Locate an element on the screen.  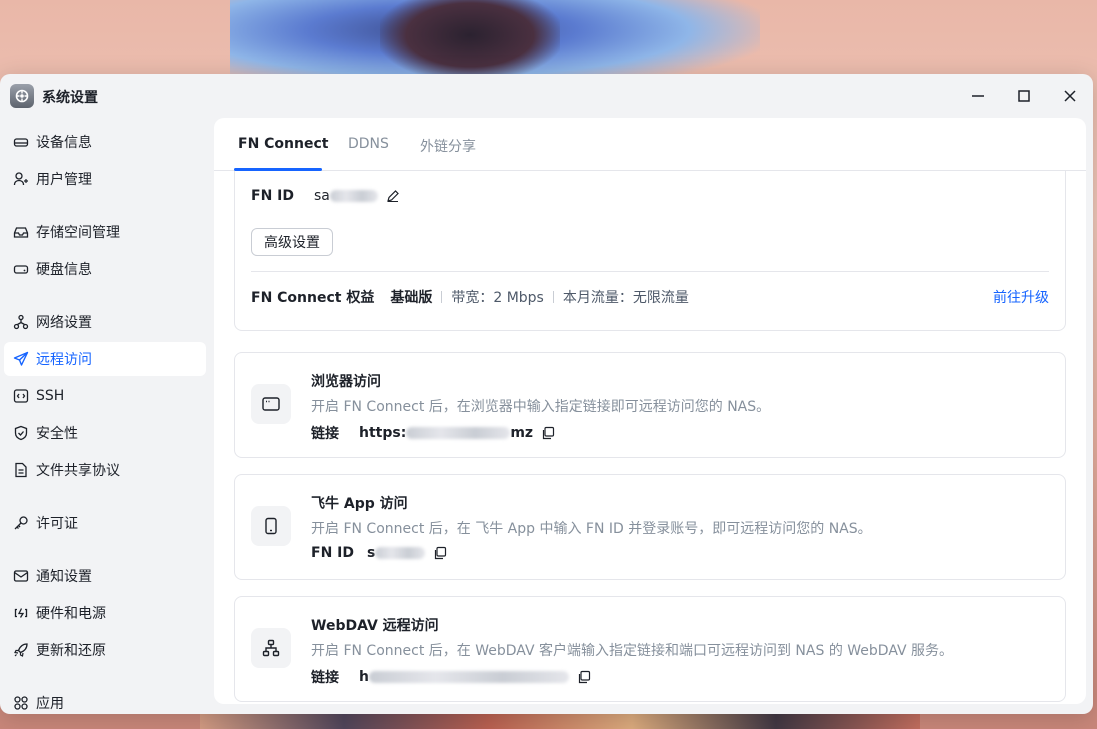
rocket-icon is located at coordinates (21, 650).